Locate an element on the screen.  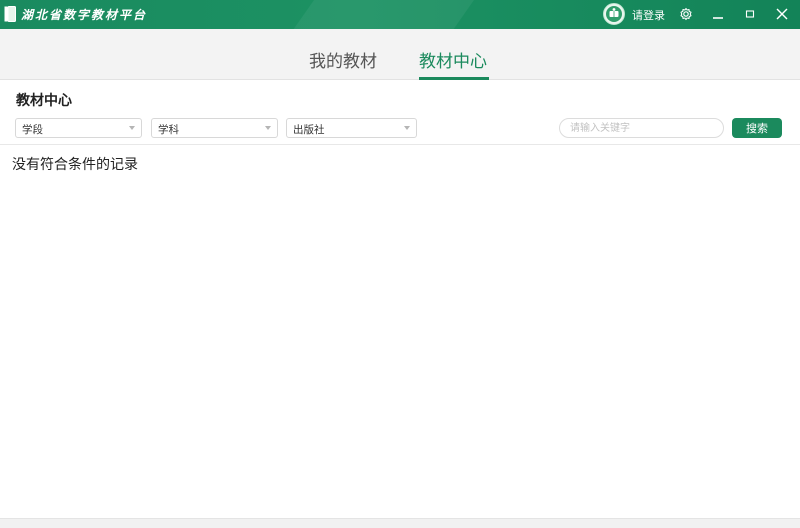
publisher-select-value: 出版社 is located at coordinates (309, 130).